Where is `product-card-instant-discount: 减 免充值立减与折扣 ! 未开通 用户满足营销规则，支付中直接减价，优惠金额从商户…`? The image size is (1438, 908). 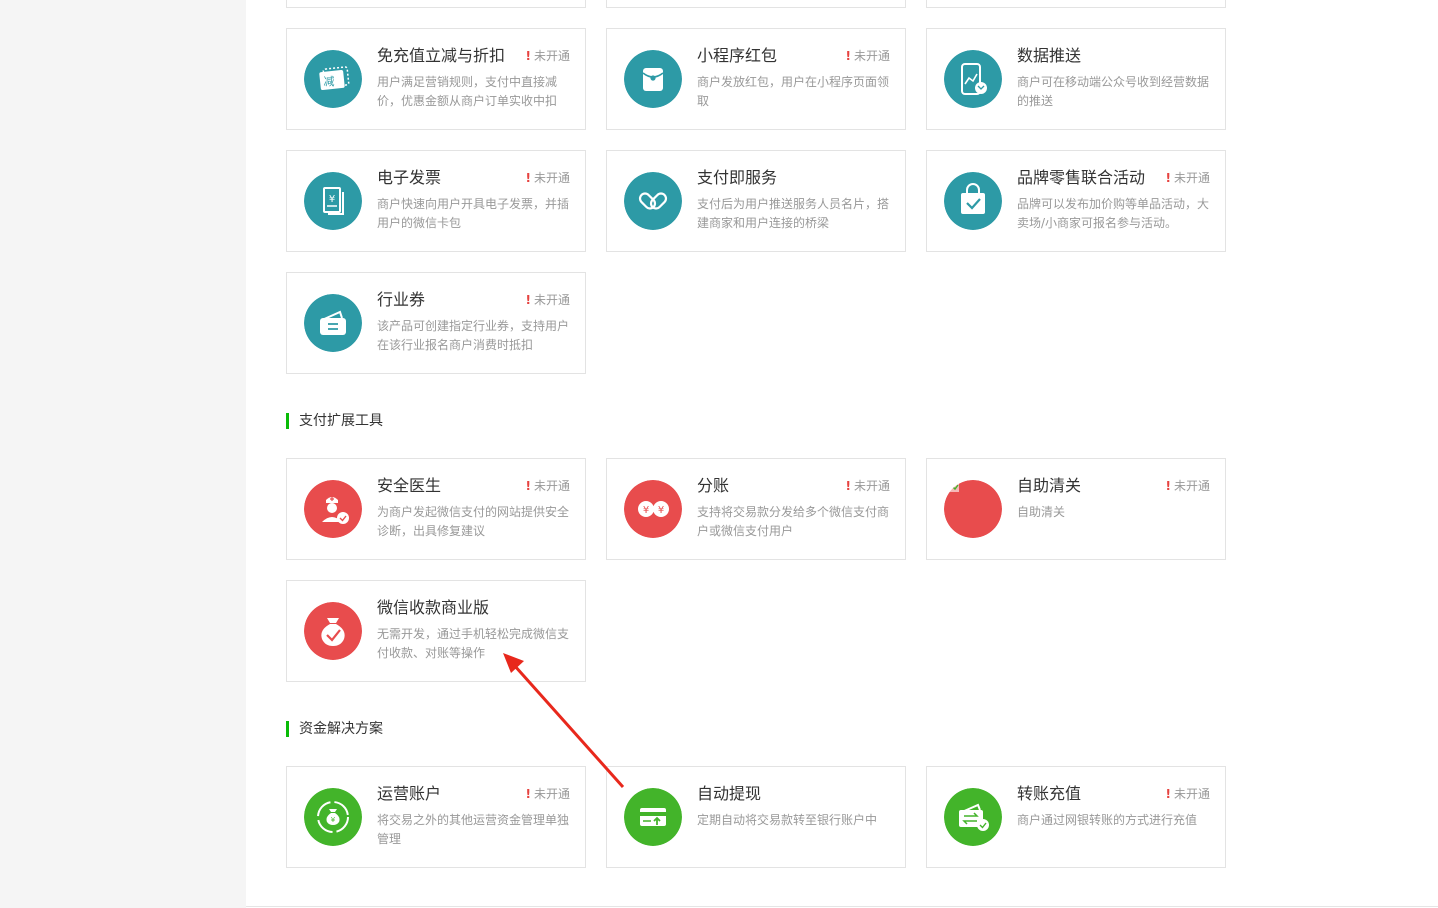 product-card-instant-discount: 减 免充值立减与折扣 ! 未开通 用户满足营销规则，支付中直接减价，优惠金额从商户… is located at coordinates (436, 79).